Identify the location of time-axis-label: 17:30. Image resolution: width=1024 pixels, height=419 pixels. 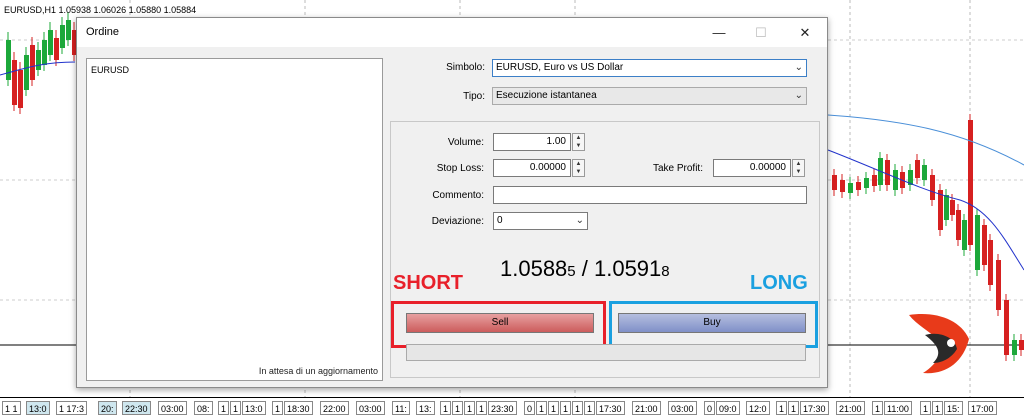
(610, 408).